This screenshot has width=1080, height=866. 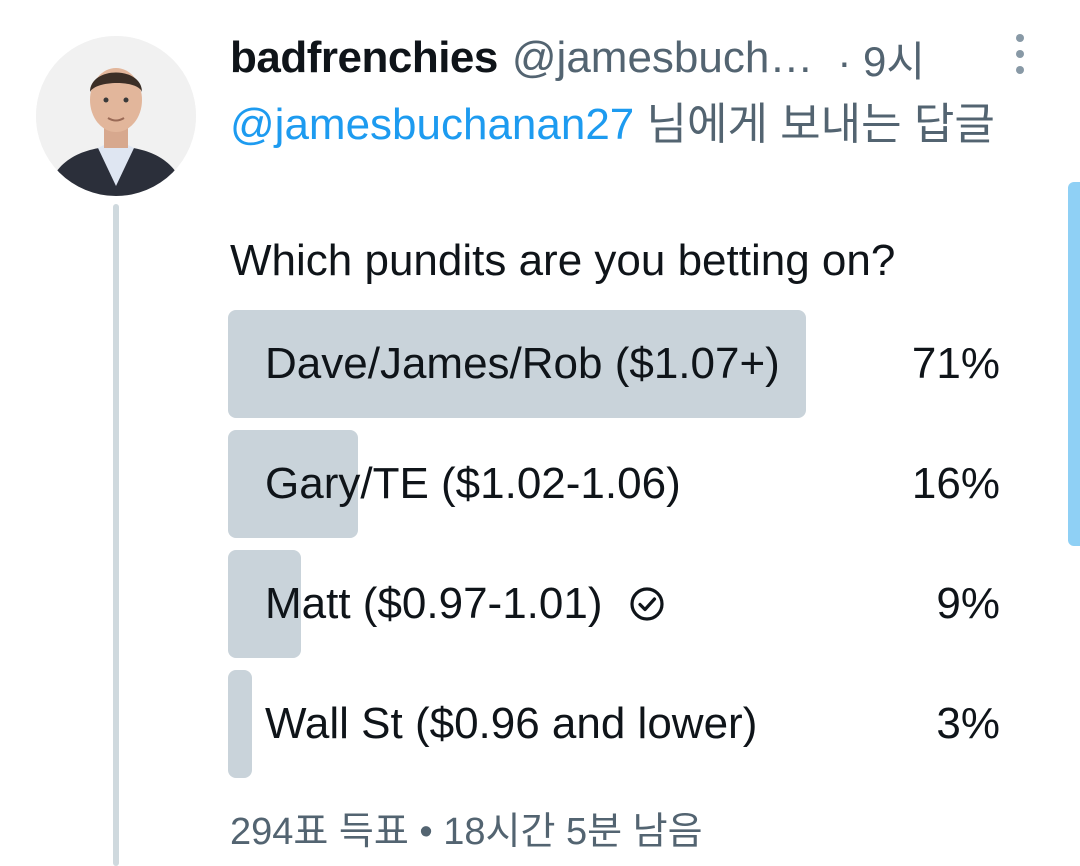 What do you see at coordinates (432, 124) in the screenshot?
I see `reply-mention-link: @jamesbuchanan27` at bounding box center [432, 124].